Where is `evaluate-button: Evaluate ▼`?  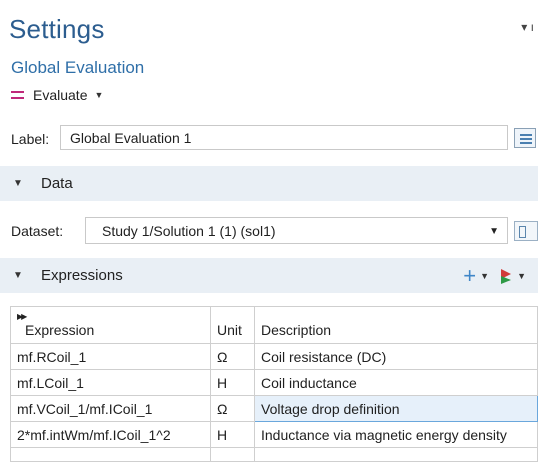 evaluate-button: Evaluate ▼ is located at coordinates (57, 95).